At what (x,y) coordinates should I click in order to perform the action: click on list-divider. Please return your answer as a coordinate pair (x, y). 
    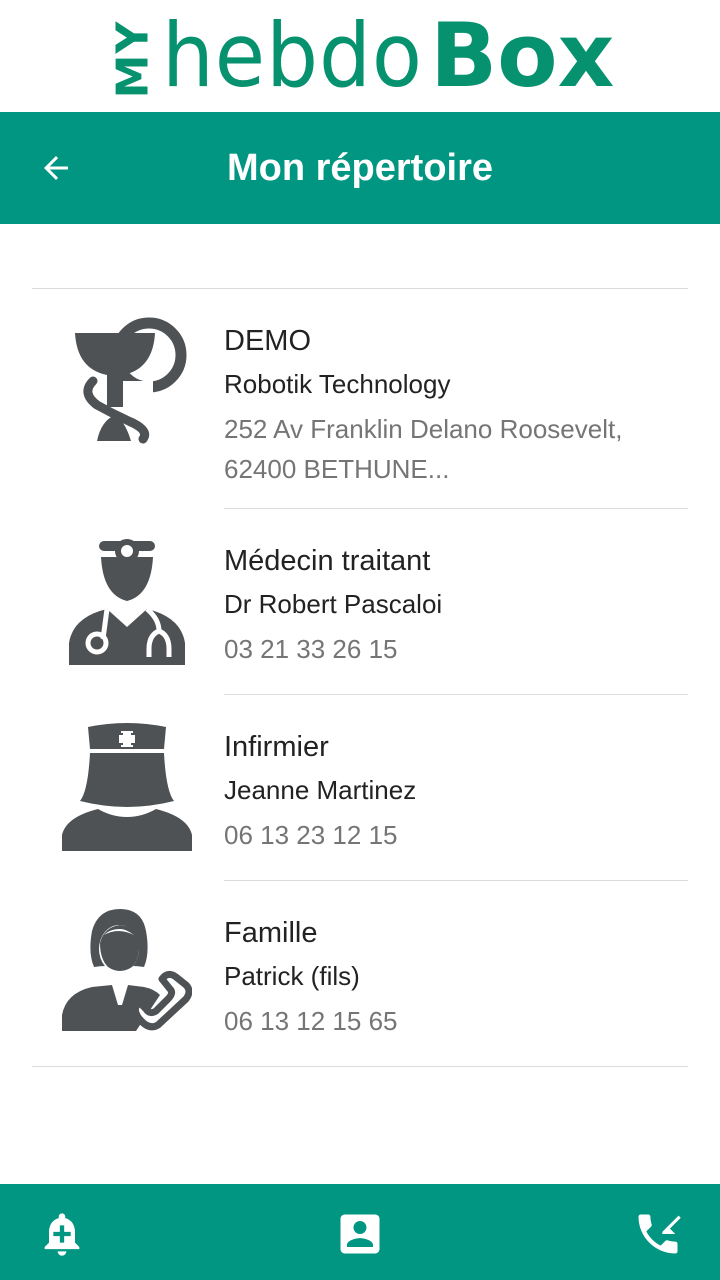
    Looking at the image, I should click on (360, 1066).